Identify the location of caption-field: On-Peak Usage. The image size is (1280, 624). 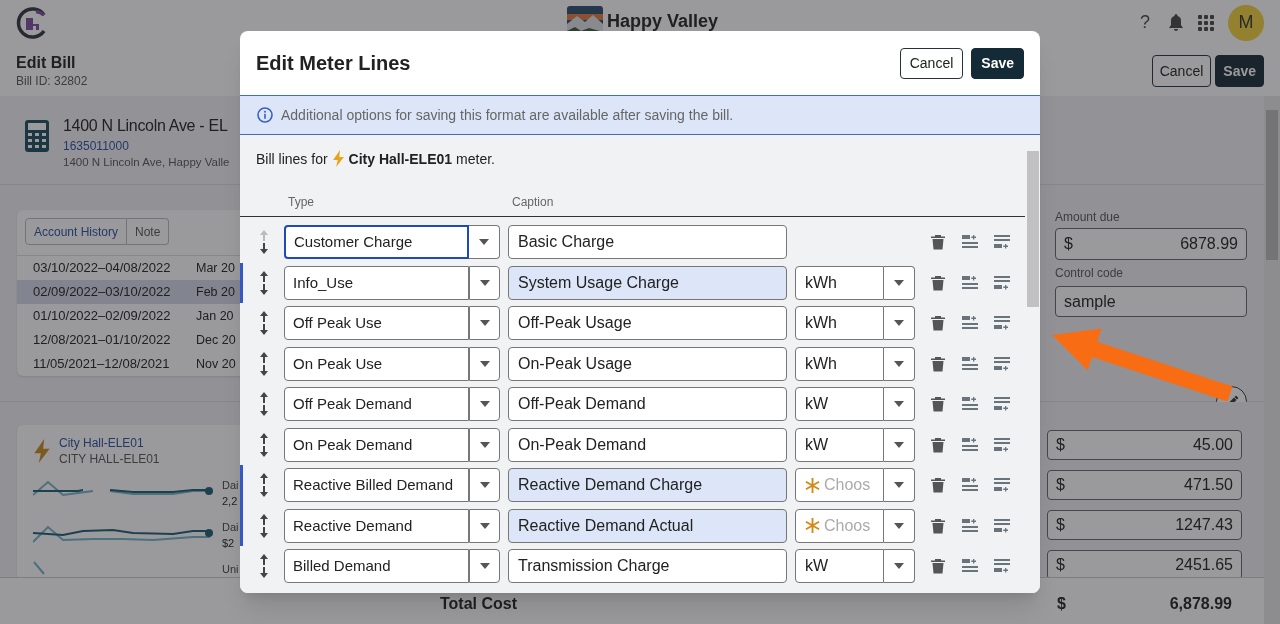
(647, 363).